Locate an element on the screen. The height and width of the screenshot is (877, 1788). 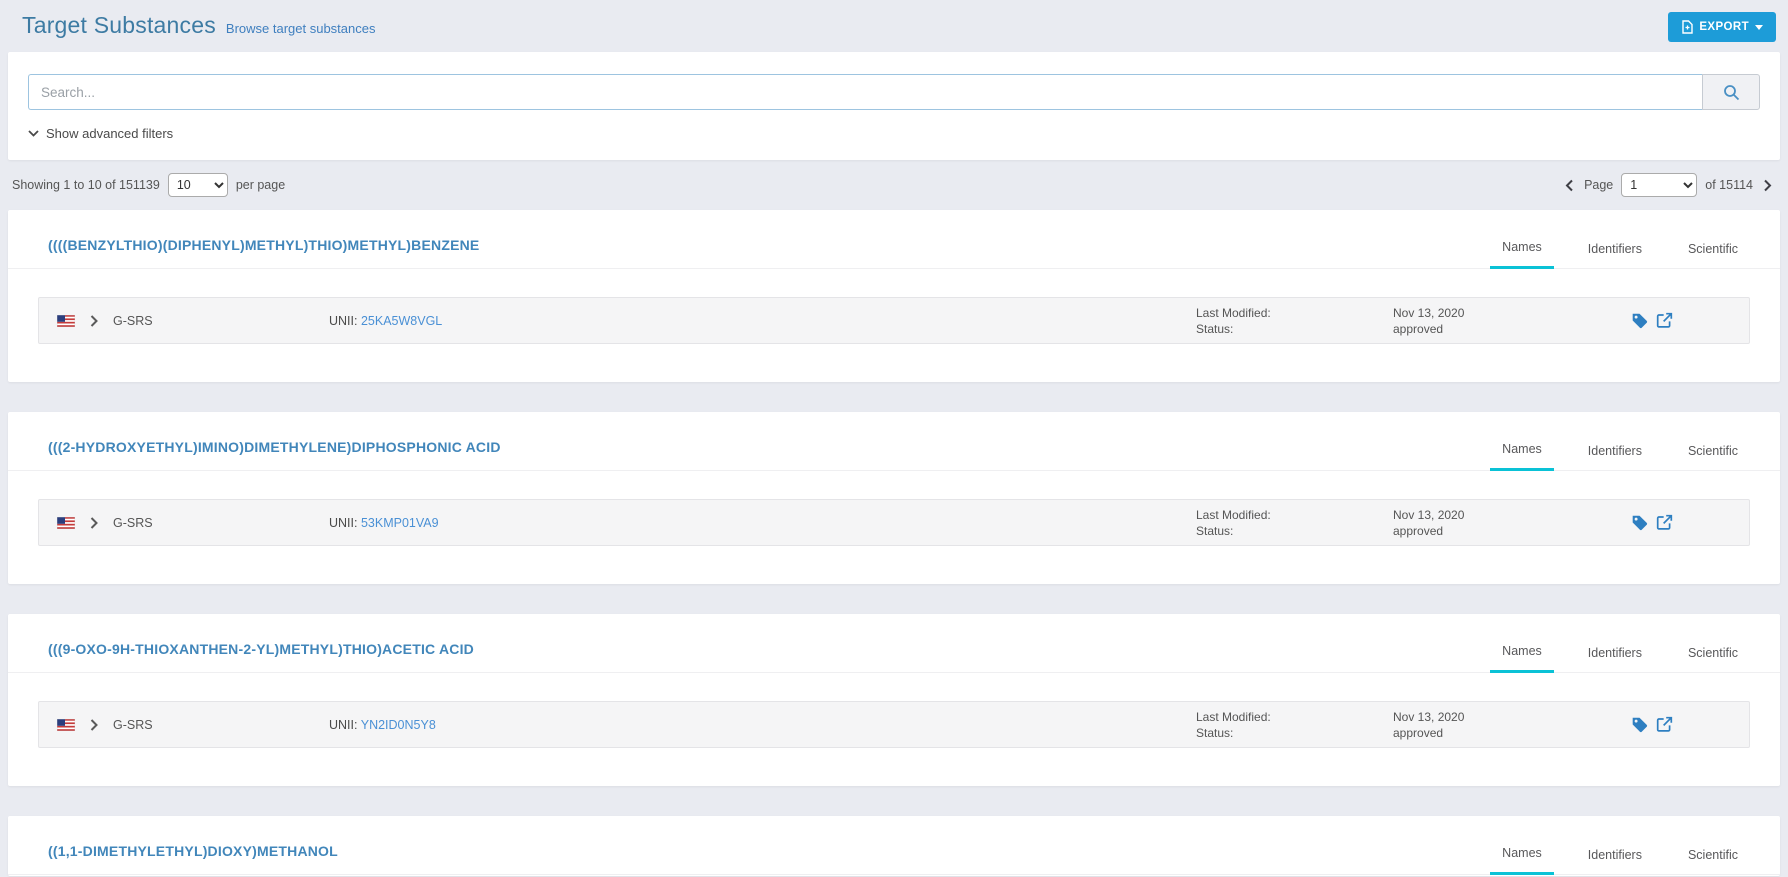
caret-down-icon is located at coordinates (1759, 27).